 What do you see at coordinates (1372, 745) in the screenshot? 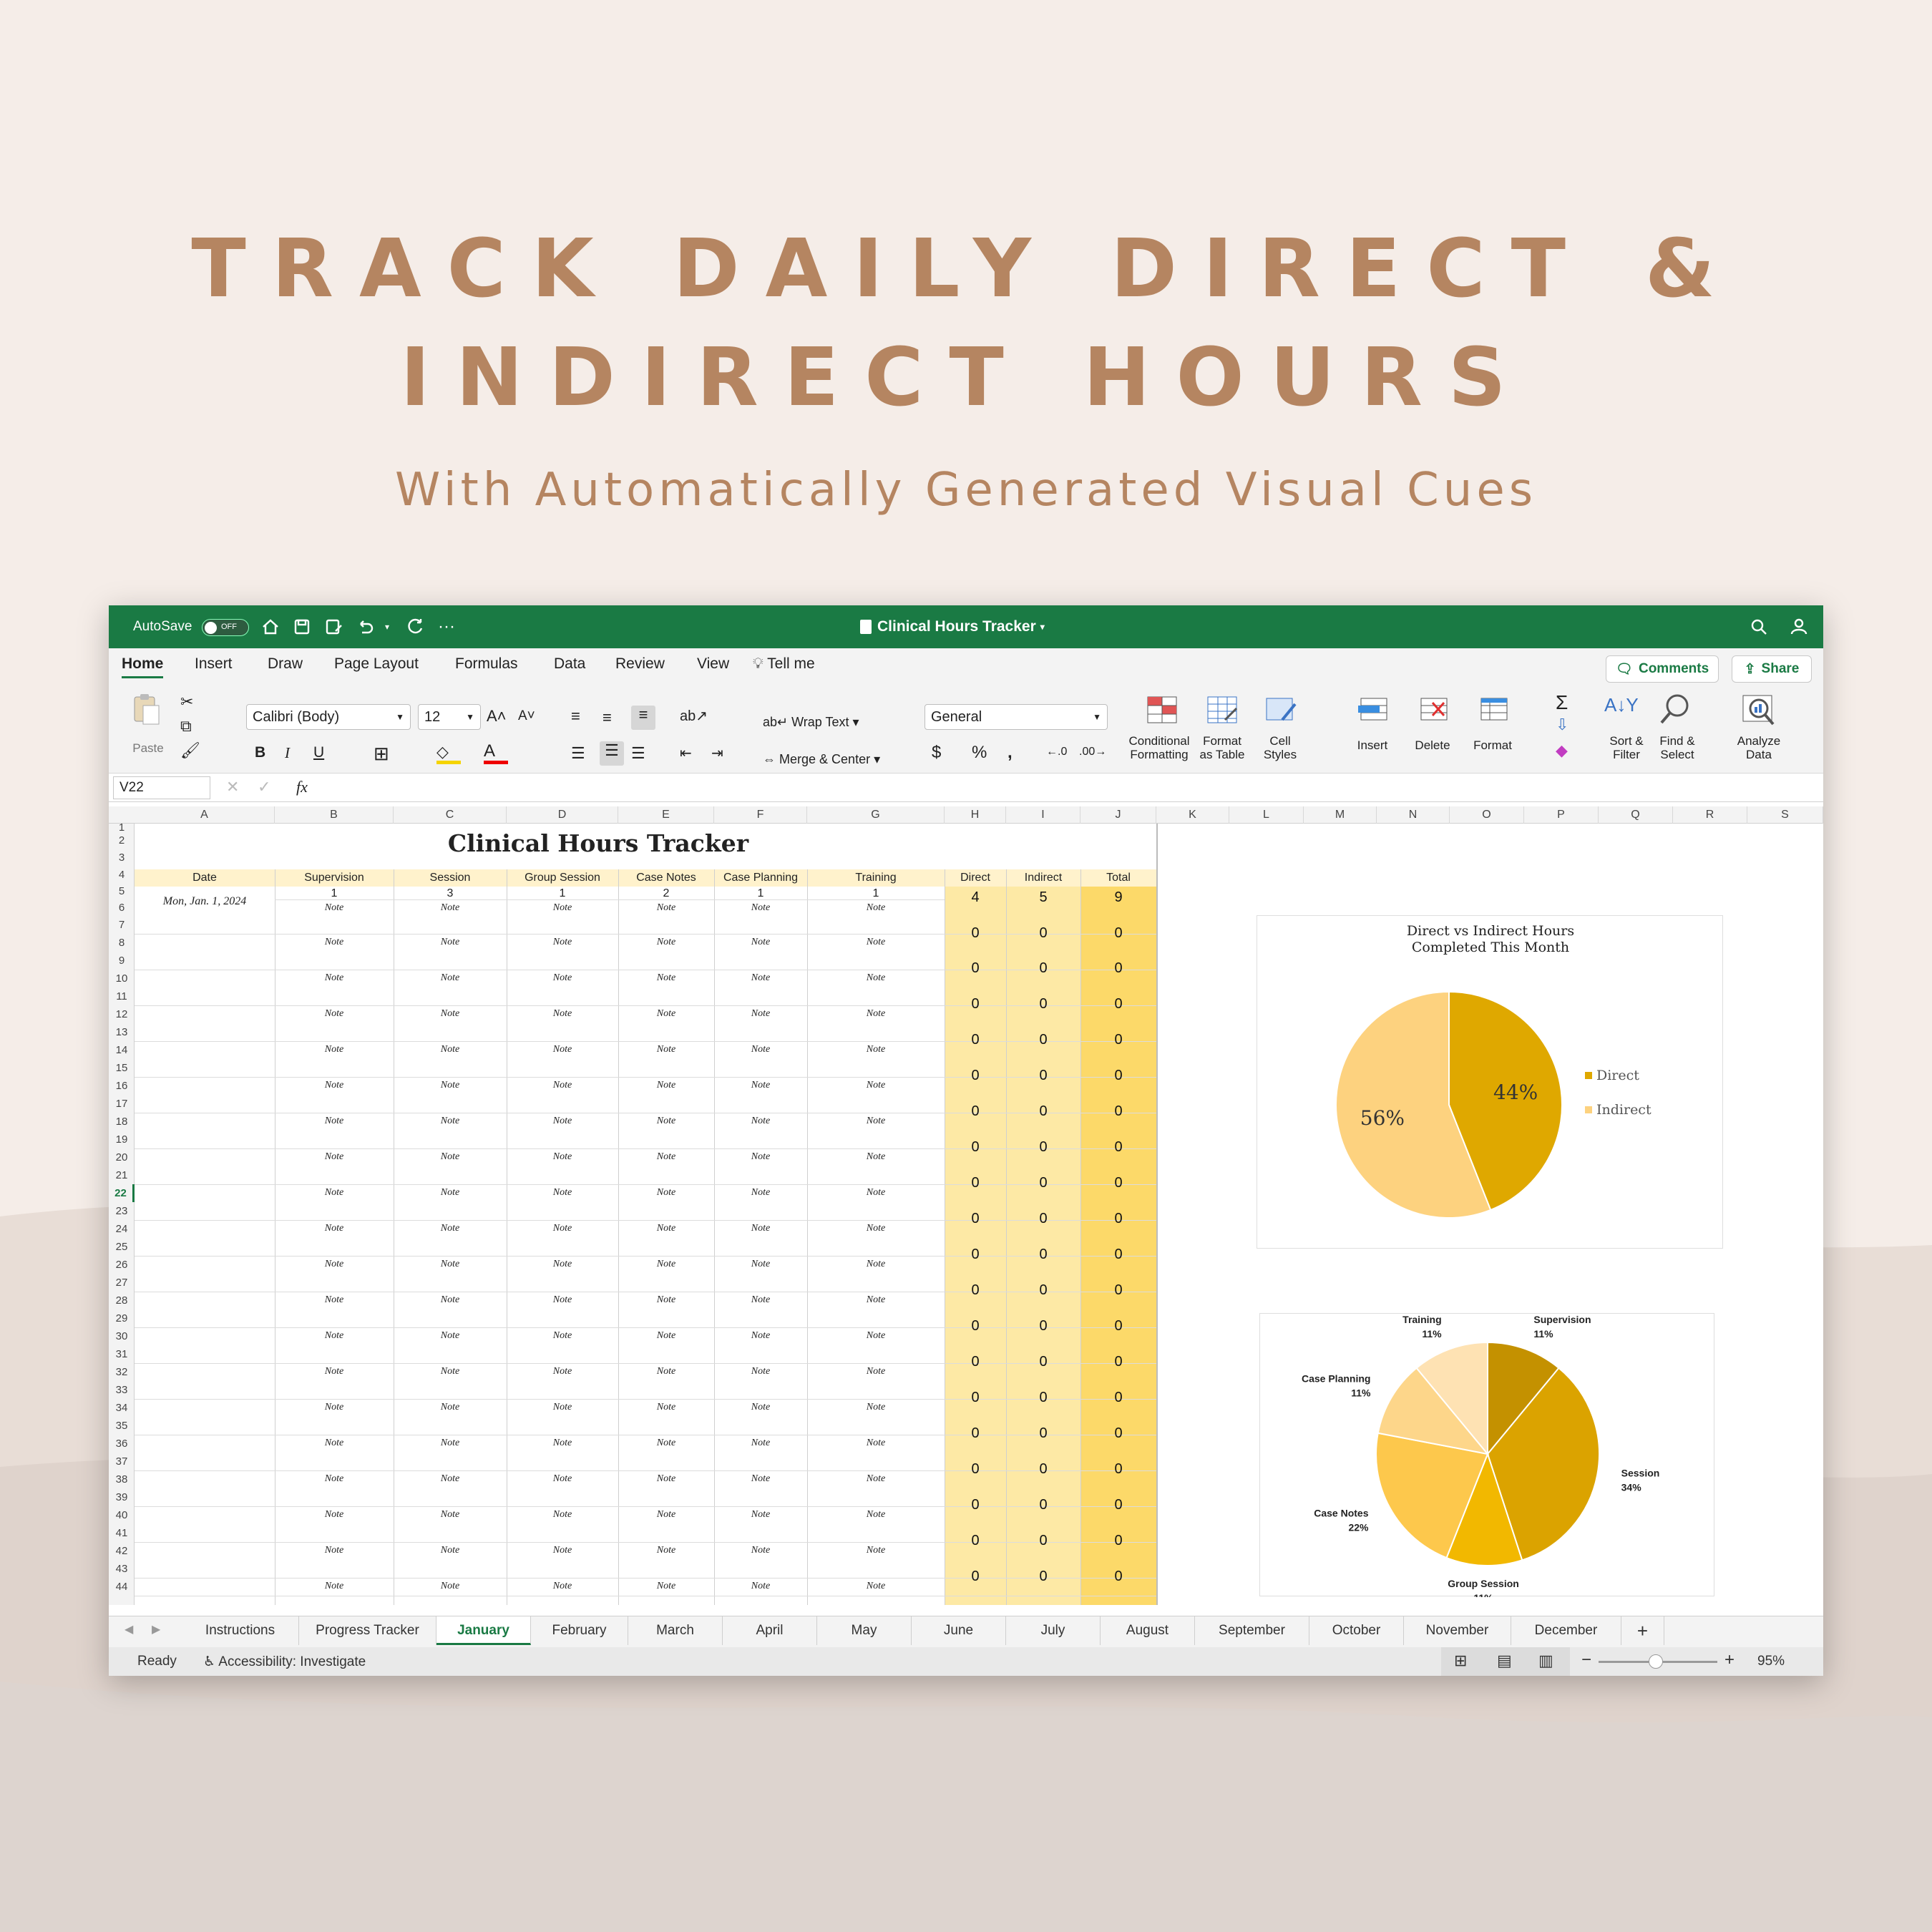
I see `insert-cells-label: Insert` at bounding box center [1372, 745].